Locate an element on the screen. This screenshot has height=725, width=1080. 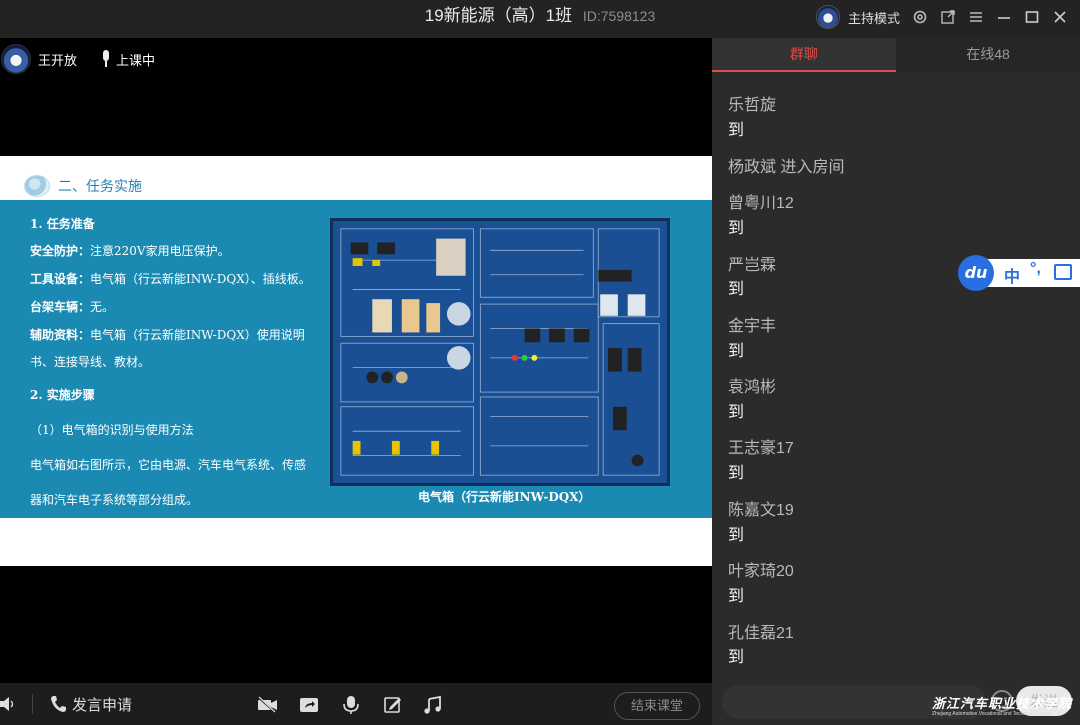
maximize-icon is located at coordinates (1032, 17).